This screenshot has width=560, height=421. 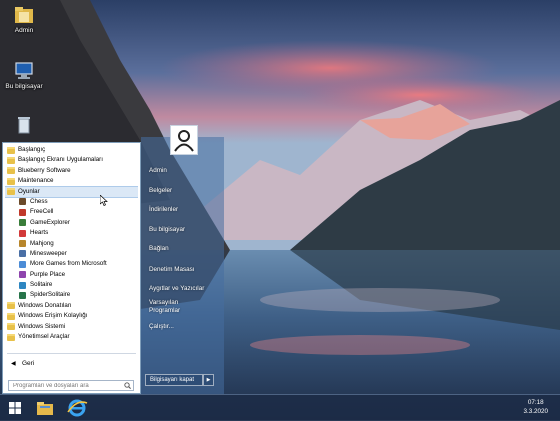 I want to click on program-app-item: FreeCell, so click(x=71, y=212).